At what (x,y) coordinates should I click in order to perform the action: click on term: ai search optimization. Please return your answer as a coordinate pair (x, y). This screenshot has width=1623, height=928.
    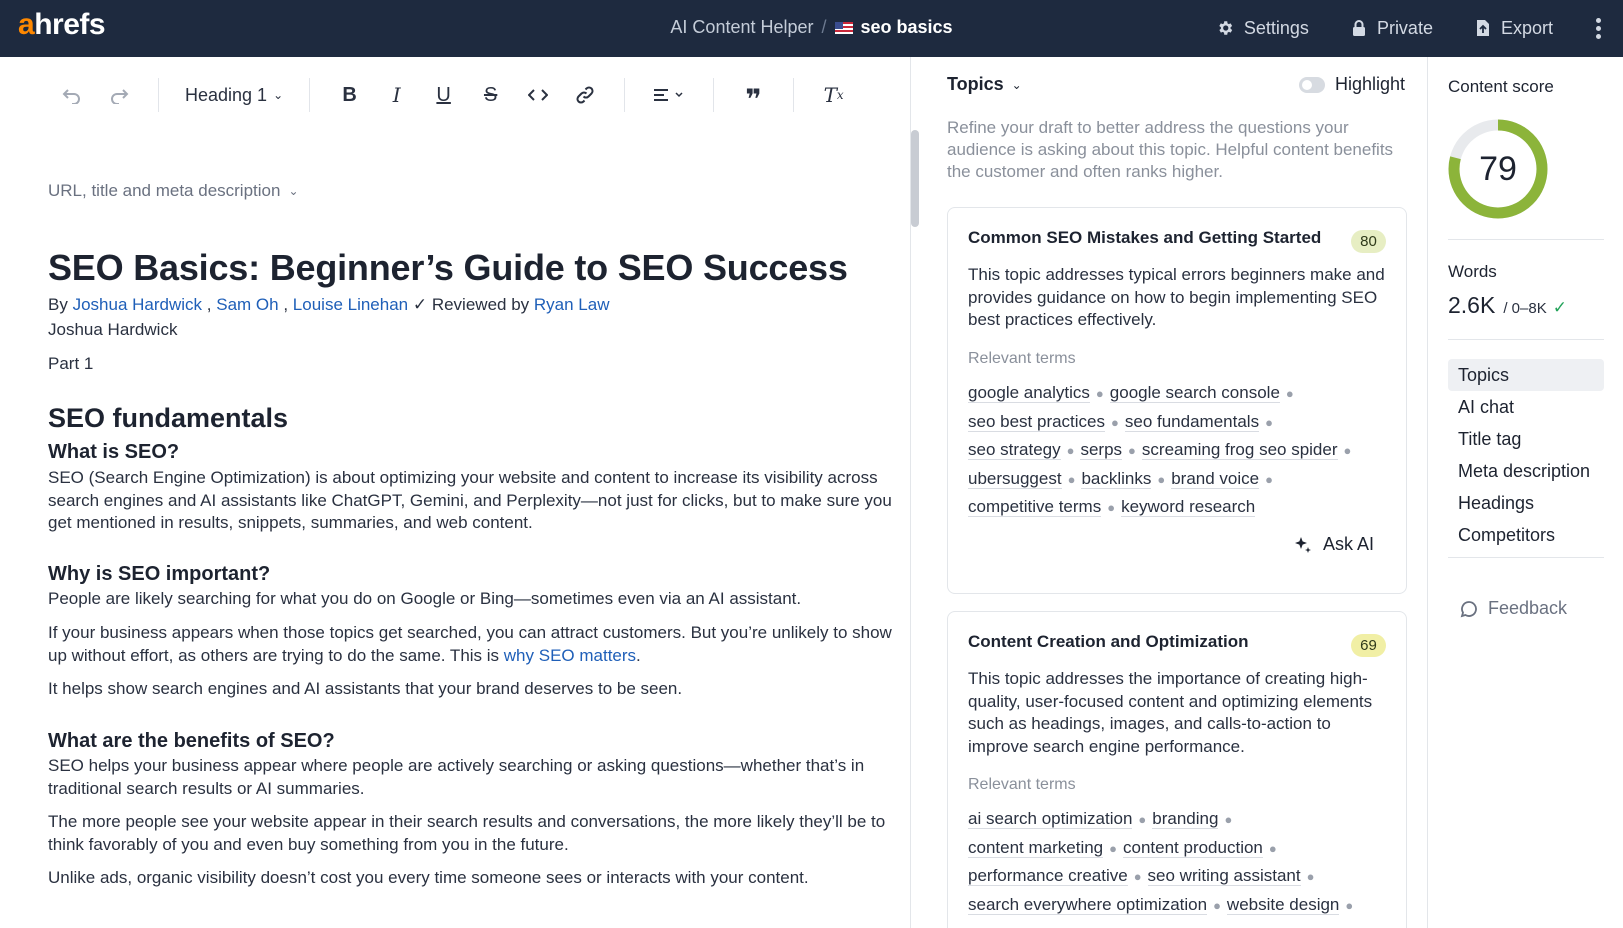
    Looking at the image, I should click on (1050, 819).